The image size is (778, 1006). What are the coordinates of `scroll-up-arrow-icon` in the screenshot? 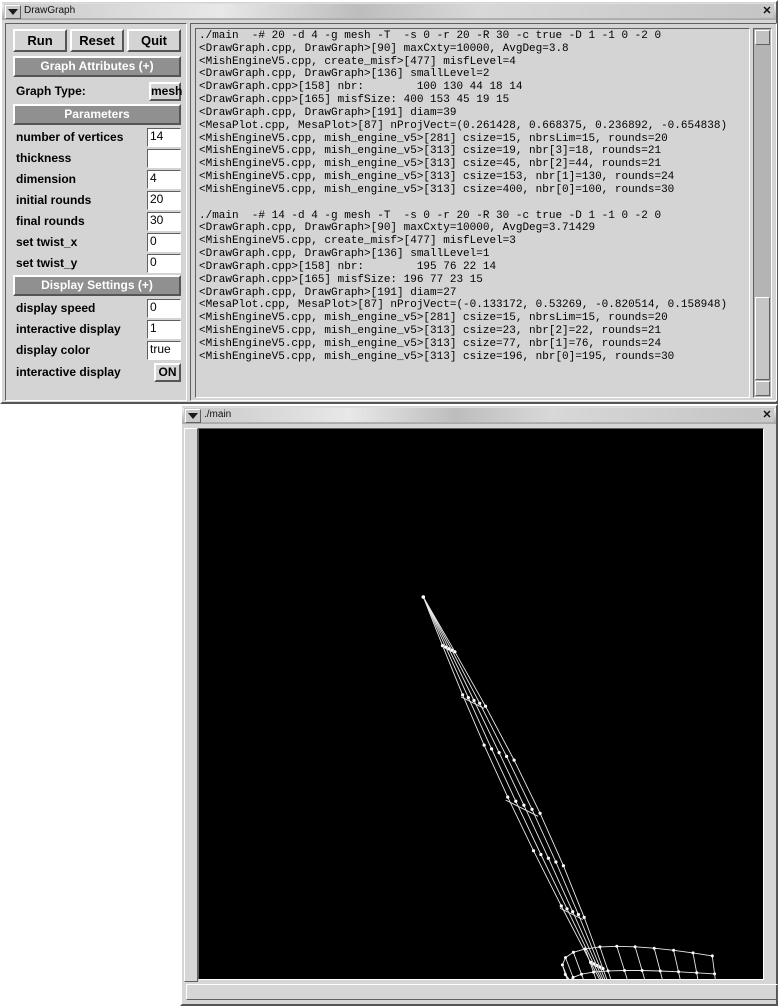 It's located at (762, 37).